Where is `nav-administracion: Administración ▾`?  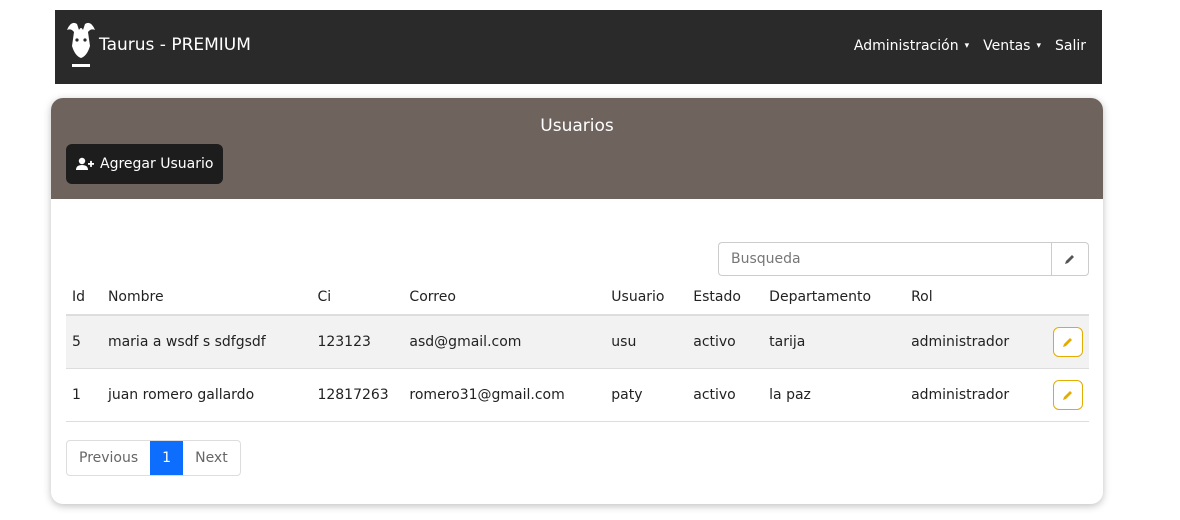
nav-administracion: Administración ▾ is located at coordinates (911, 46).